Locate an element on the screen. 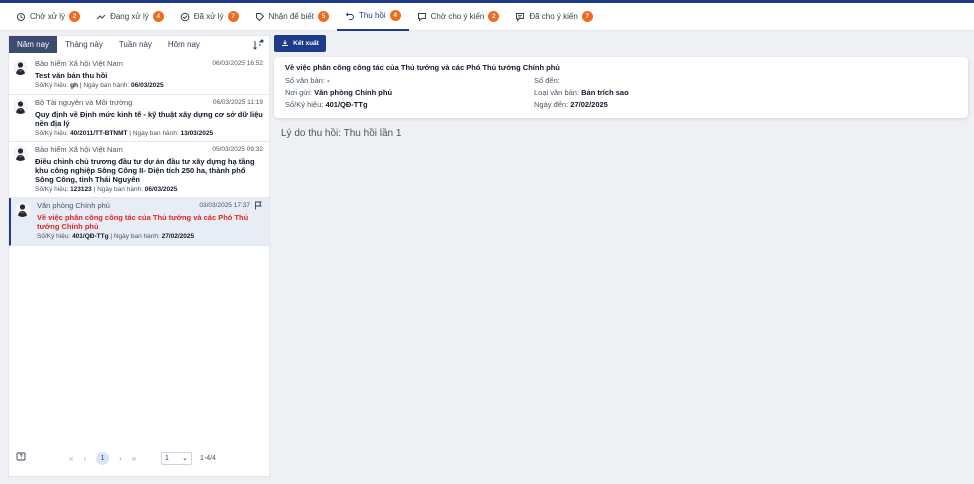  trend-icon is located at coordinates (101, 17).